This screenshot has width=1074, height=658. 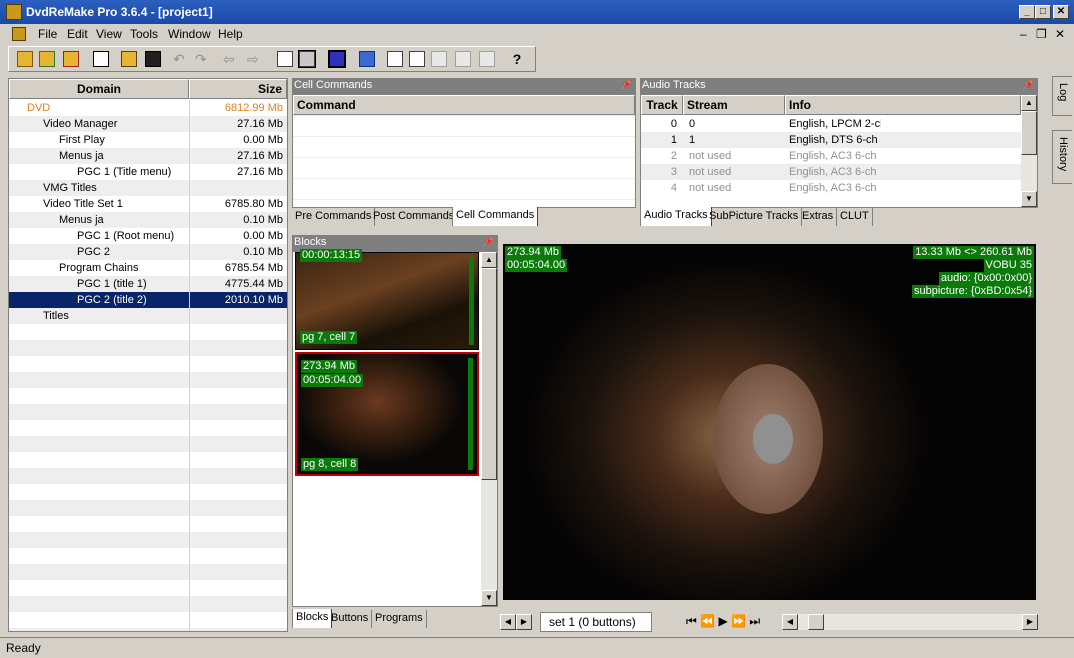 What do you see at coordinates (25, 59) in the screenshot?
I see `open-icon` at bounding box center [25, 59].